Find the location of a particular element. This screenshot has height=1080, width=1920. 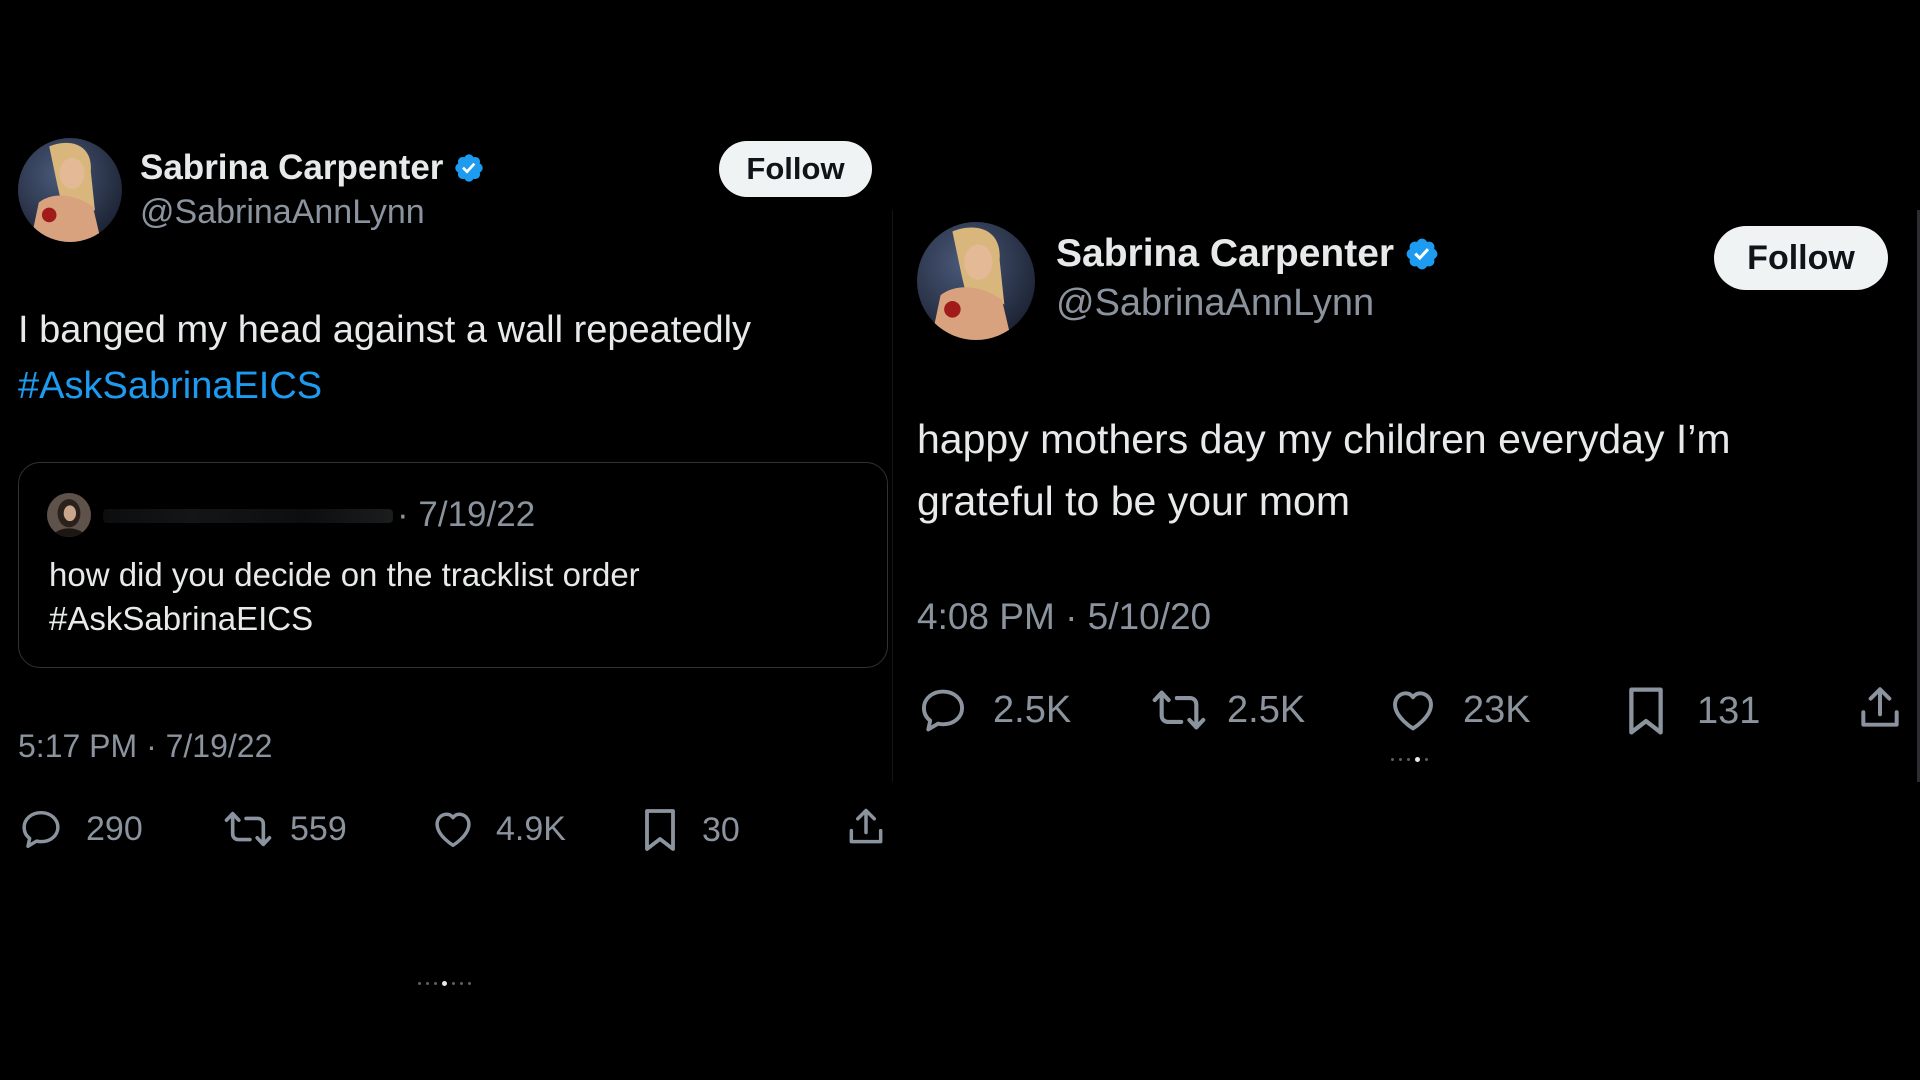

like-action: 4.9K is located at coordinates (498, 829).